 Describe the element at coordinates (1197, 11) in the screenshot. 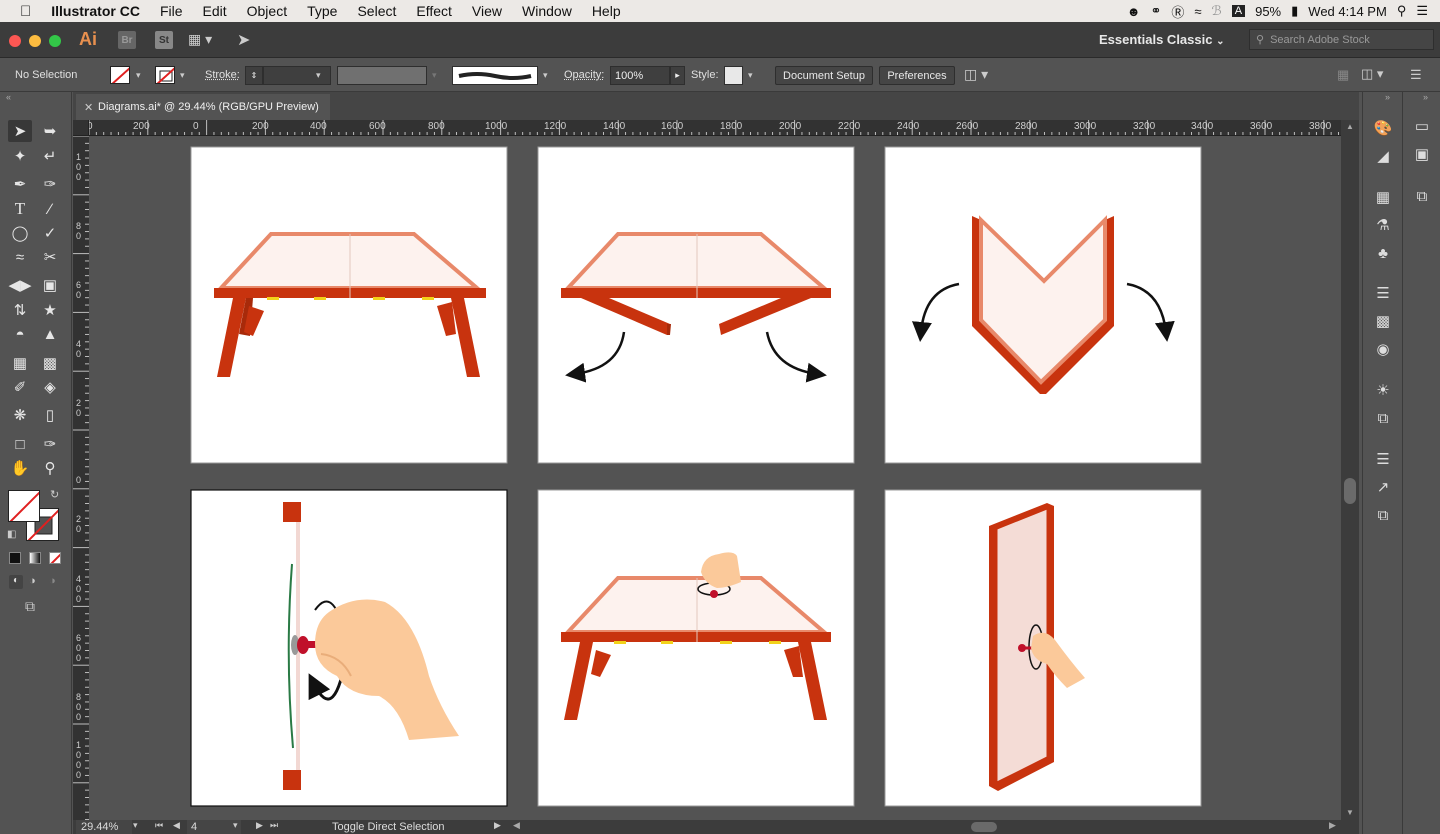

I see `wifi-icon: ≈` at that location.